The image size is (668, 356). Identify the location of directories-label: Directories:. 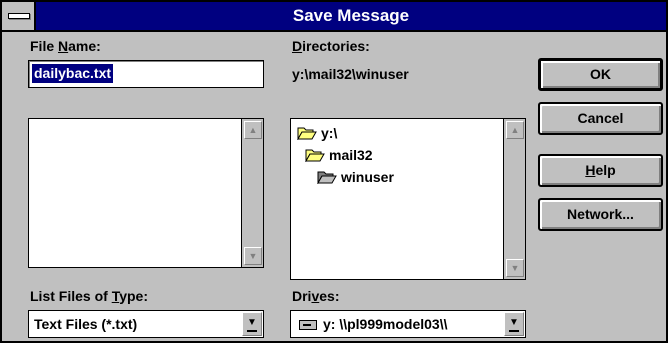
(331, 46).